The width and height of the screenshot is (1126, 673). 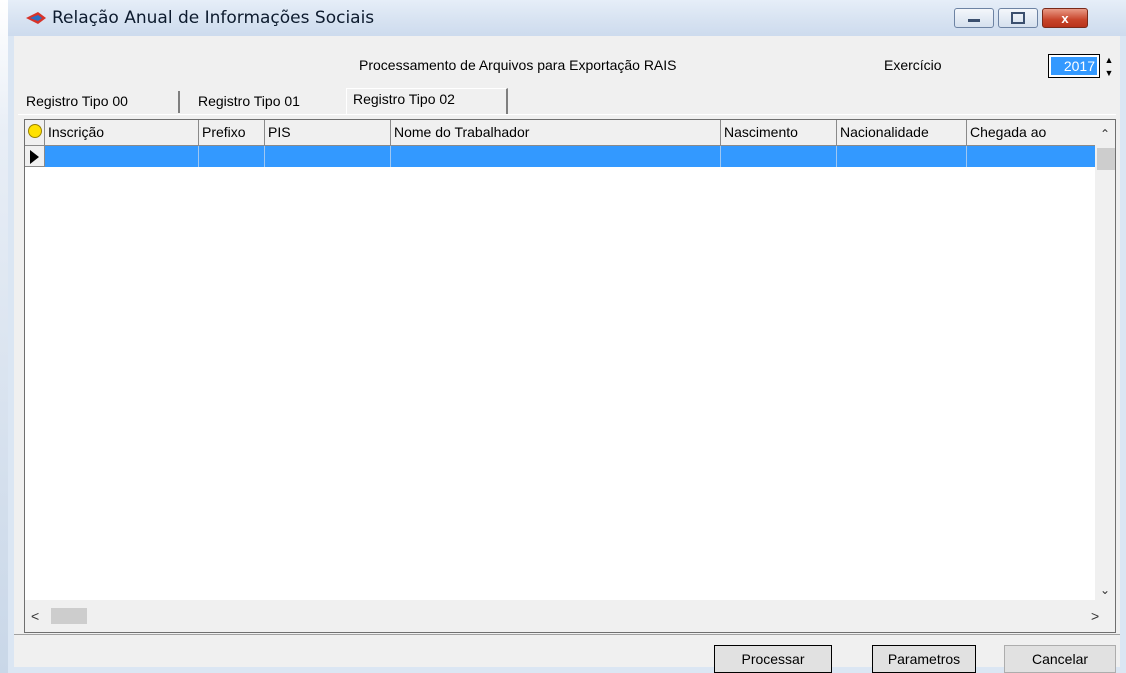 I want to click on column-header-nacionalidade: Nacionalidade, so click(x=902, y=133).